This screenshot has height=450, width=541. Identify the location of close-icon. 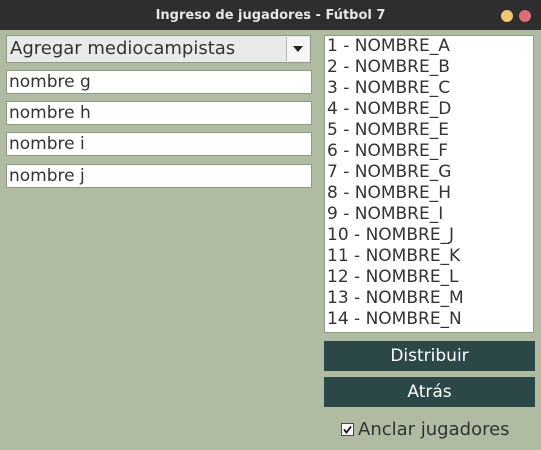
(525, 16).